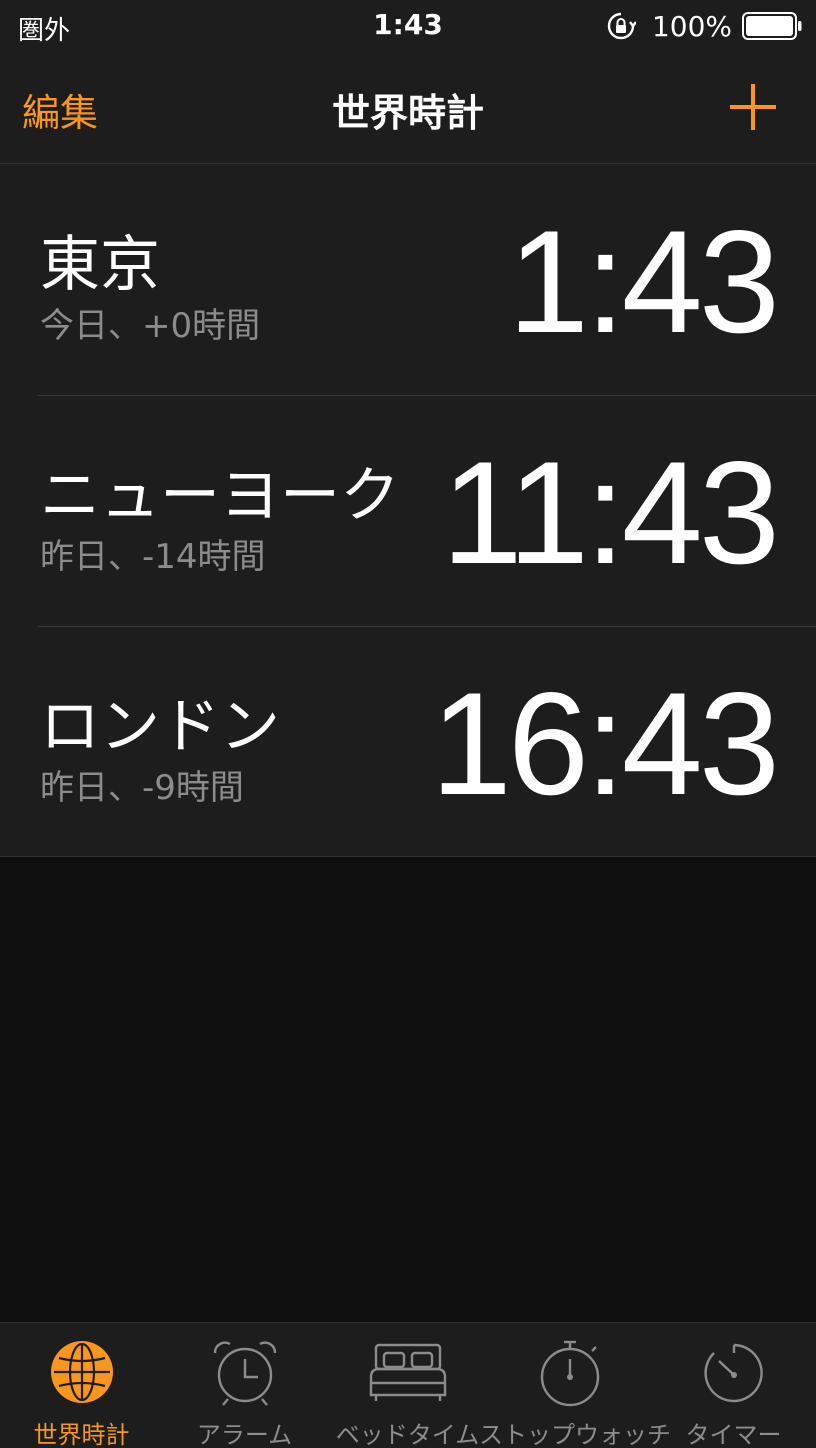 The height and width of the screenshot is (1448, 816). I want to click on tab-alarm: アラーム, so click(244, 1385).